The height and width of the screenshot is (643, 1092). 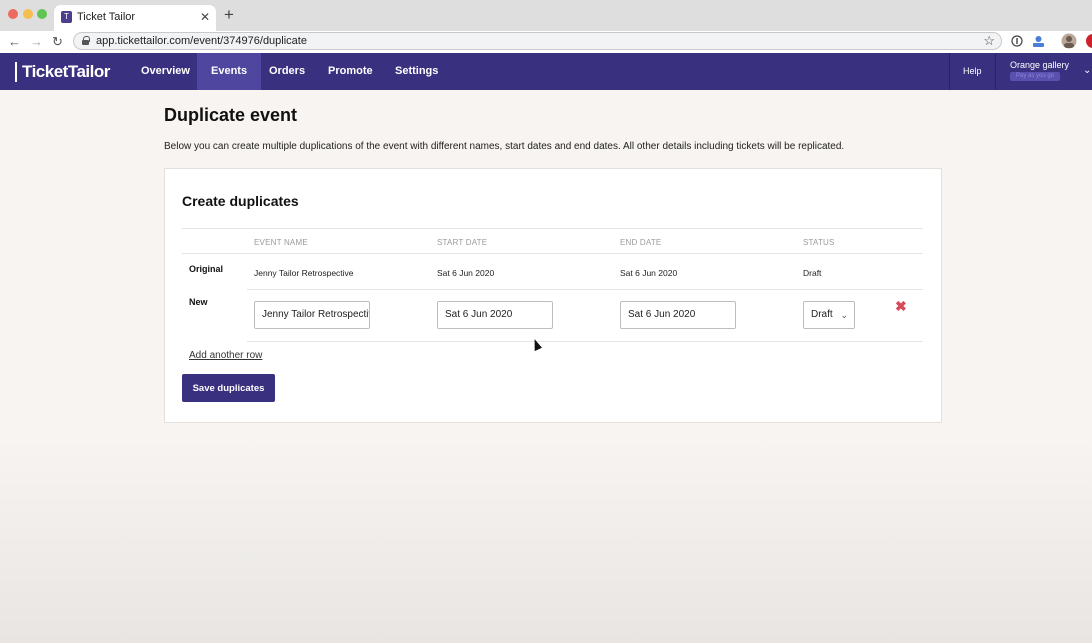 What do you see at coordinates (901, 306) in the screenshot?
I see `remove-row-icon: ✖` at bounding box center [901, 306].